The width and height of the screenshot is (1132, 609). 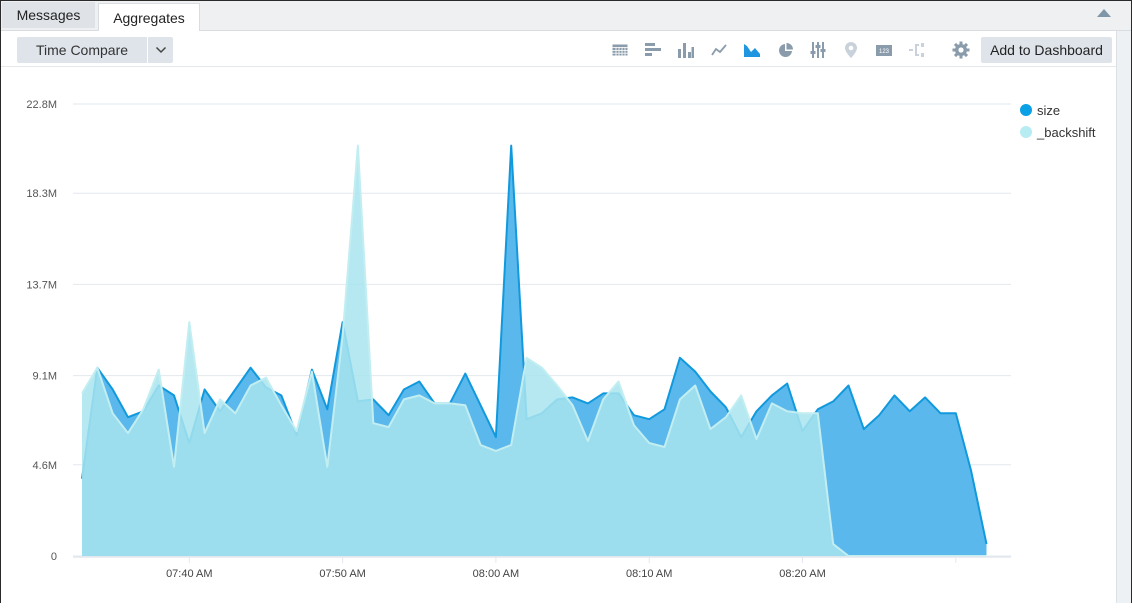 I want to click on x-tick-label: 07:50 AM, so click(x=342, y=574).